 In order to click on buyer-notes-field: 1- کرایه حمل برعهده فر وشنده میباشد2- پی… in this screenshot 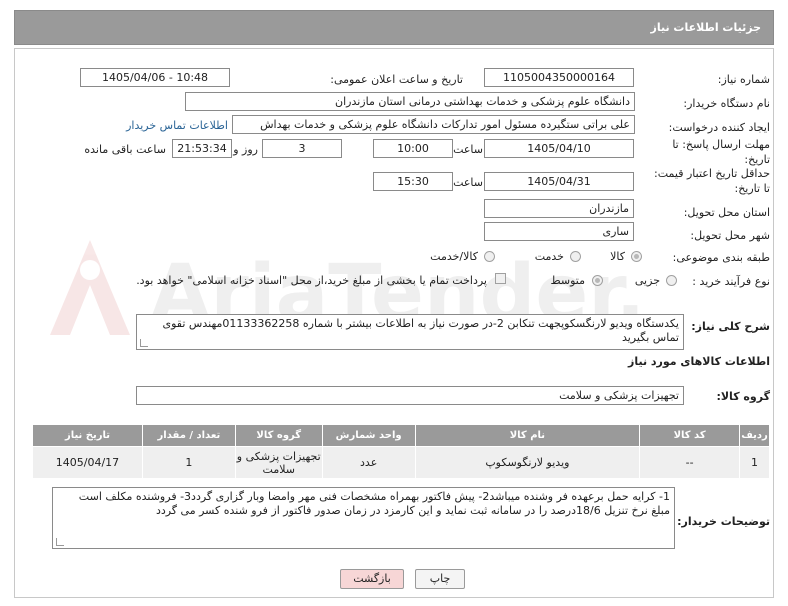, I will do `click(363, 518)`.